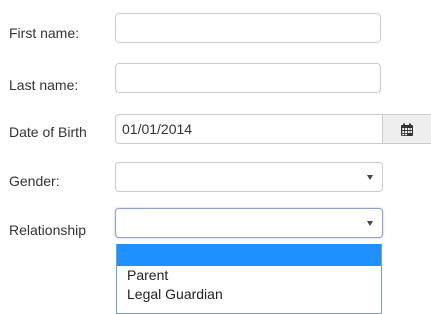  Describe the element at coordinates (44, 33) in the screenshot. I see `first-name-label: First name:` at that location.